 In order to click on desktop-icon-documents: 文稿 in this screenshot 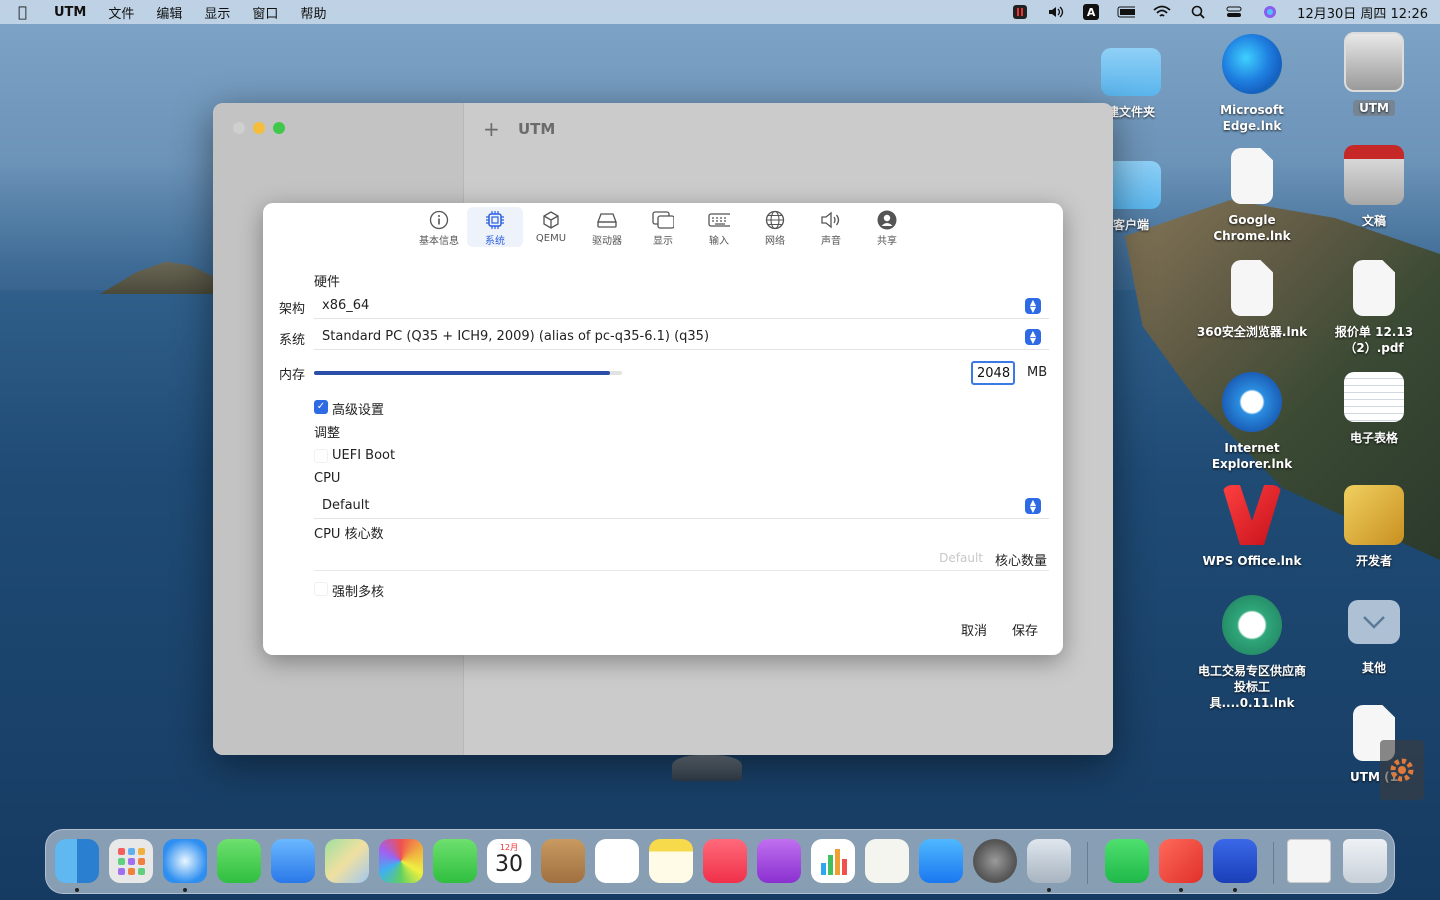, I will do `click(1374, 187)`.